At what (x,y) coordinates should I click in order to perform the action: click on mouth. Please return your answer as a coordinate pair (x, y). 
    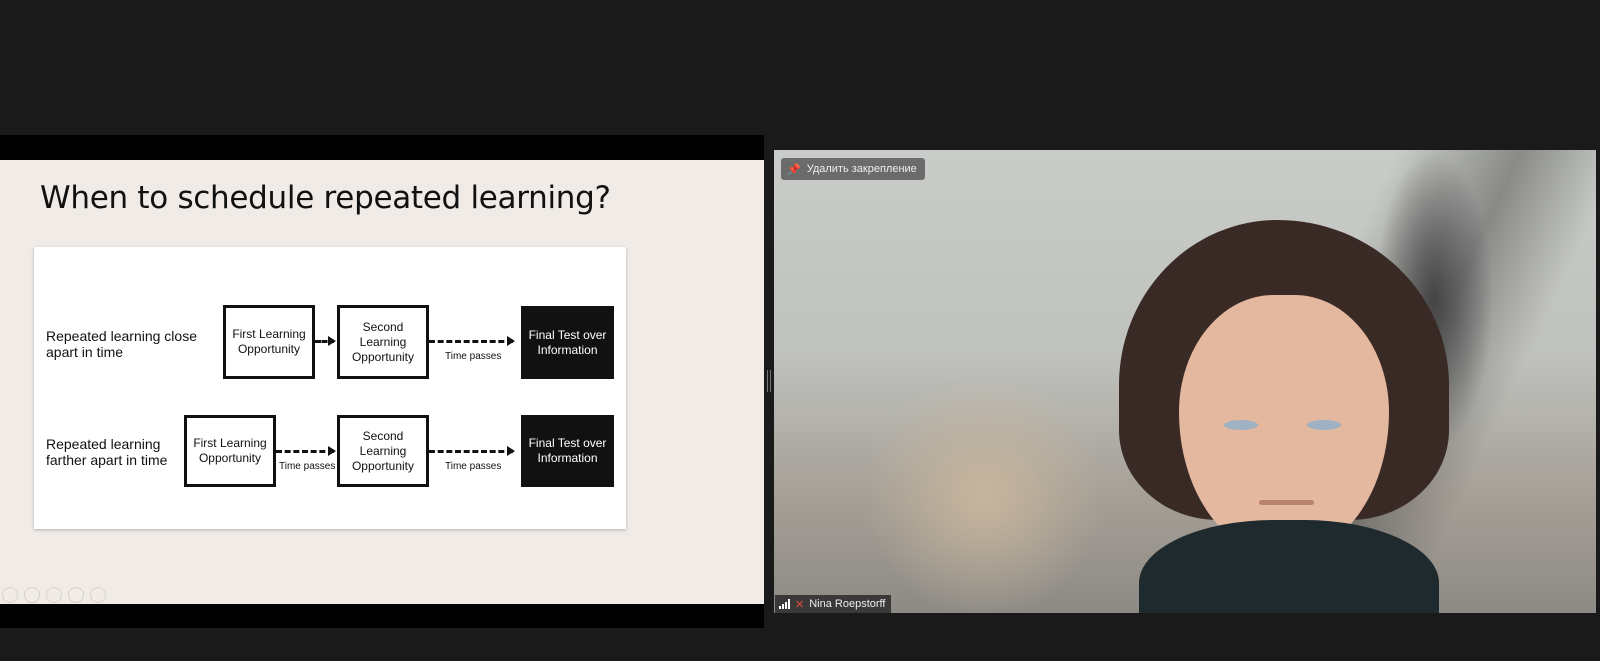
    Looking at the image, I should click on (1286, 502).